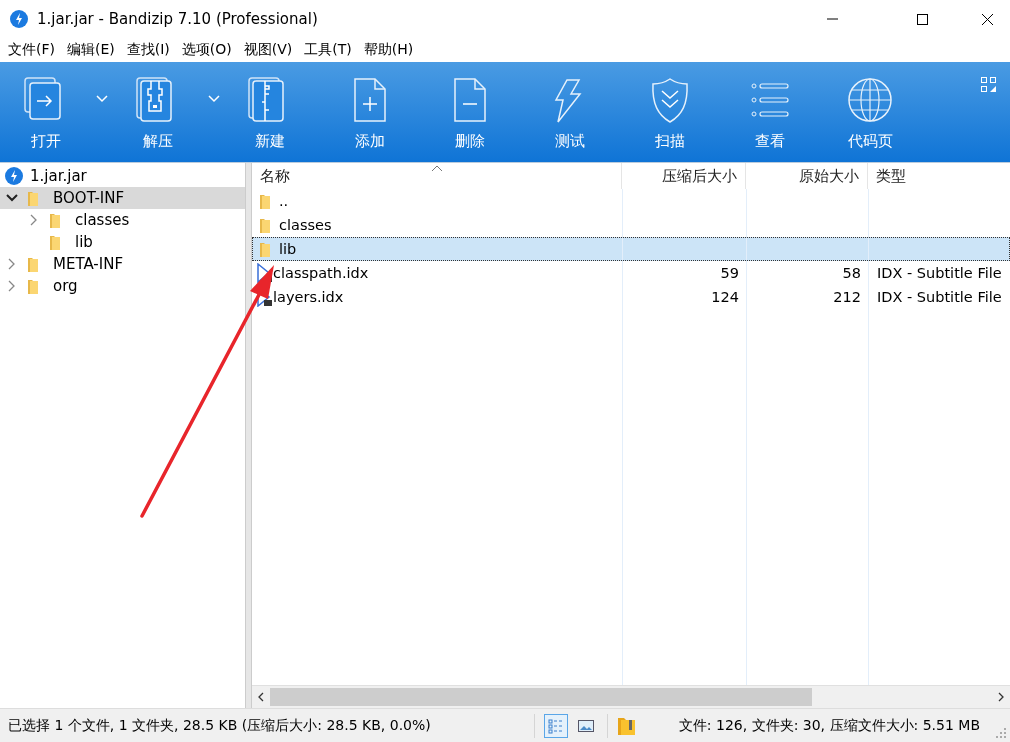  I want to click on menu-item: 工具(T), so click(328, 50).